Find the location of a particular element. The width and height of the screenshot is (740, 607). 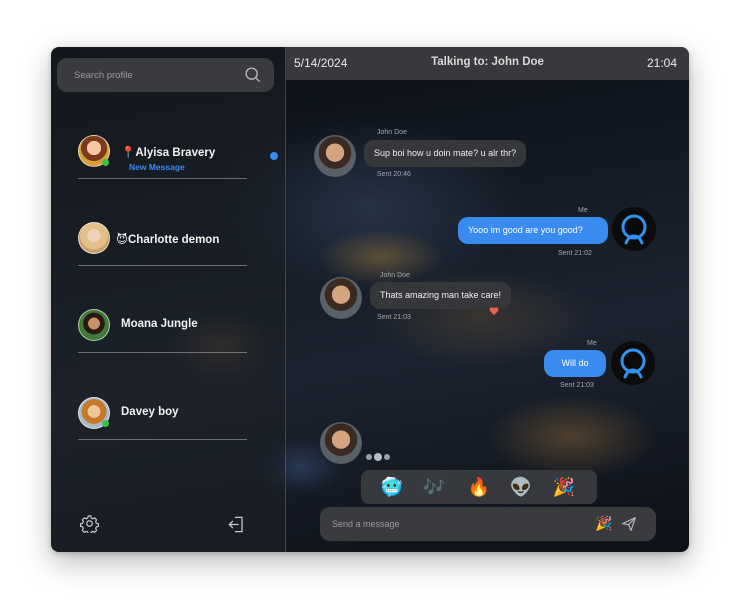

contact-name: 📍Alyisa Bravery is located at coordinates (168, 153).